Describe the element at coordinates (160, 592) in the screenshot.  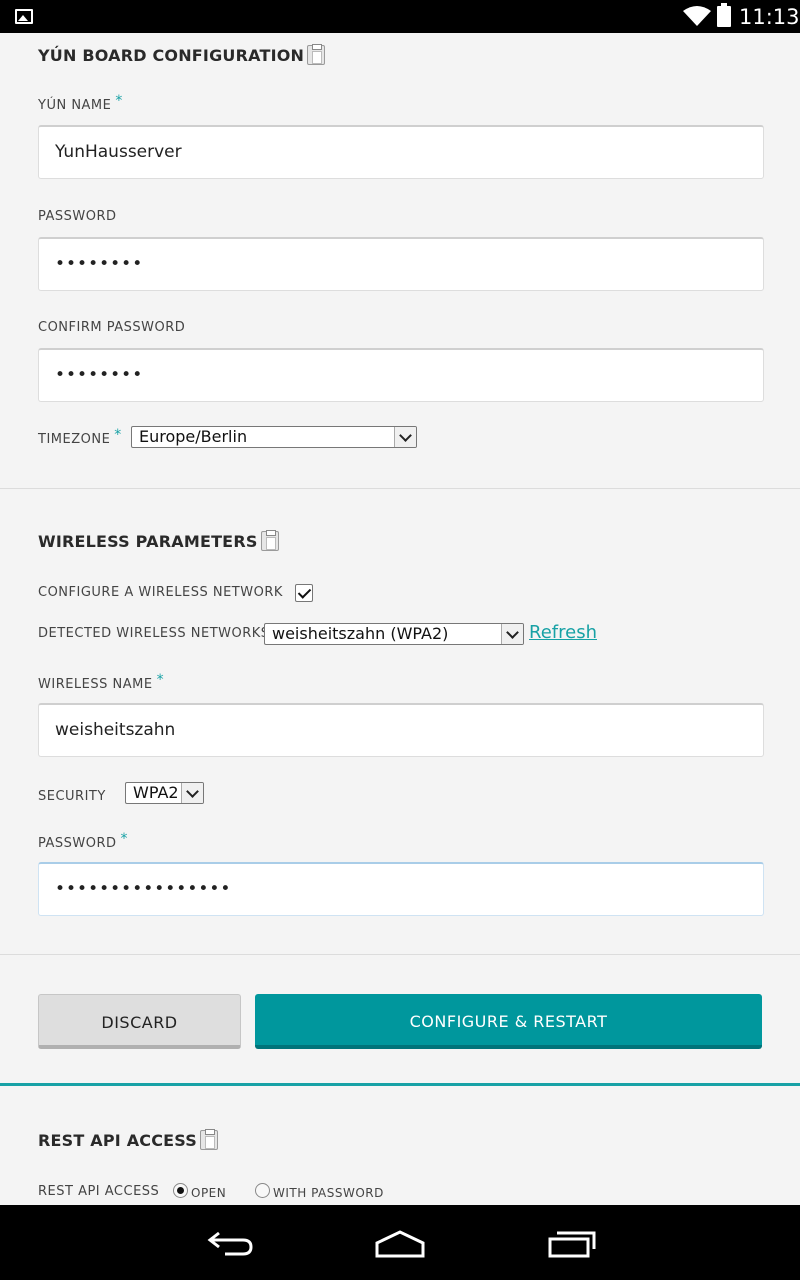
I see `configure-wireless-label: CONFIGURE A WIRELESS NETWORK` at that location.